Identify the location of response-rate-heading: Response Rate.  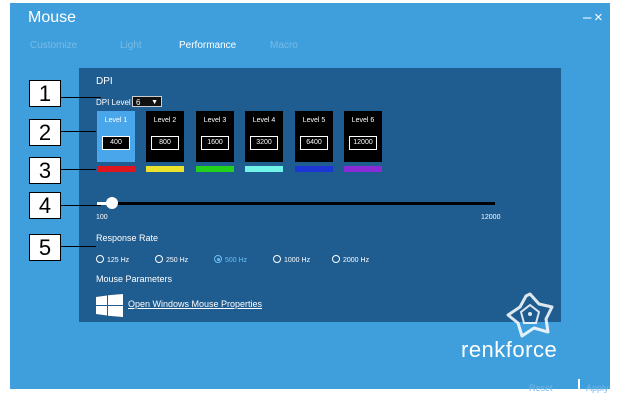
(127, 238).